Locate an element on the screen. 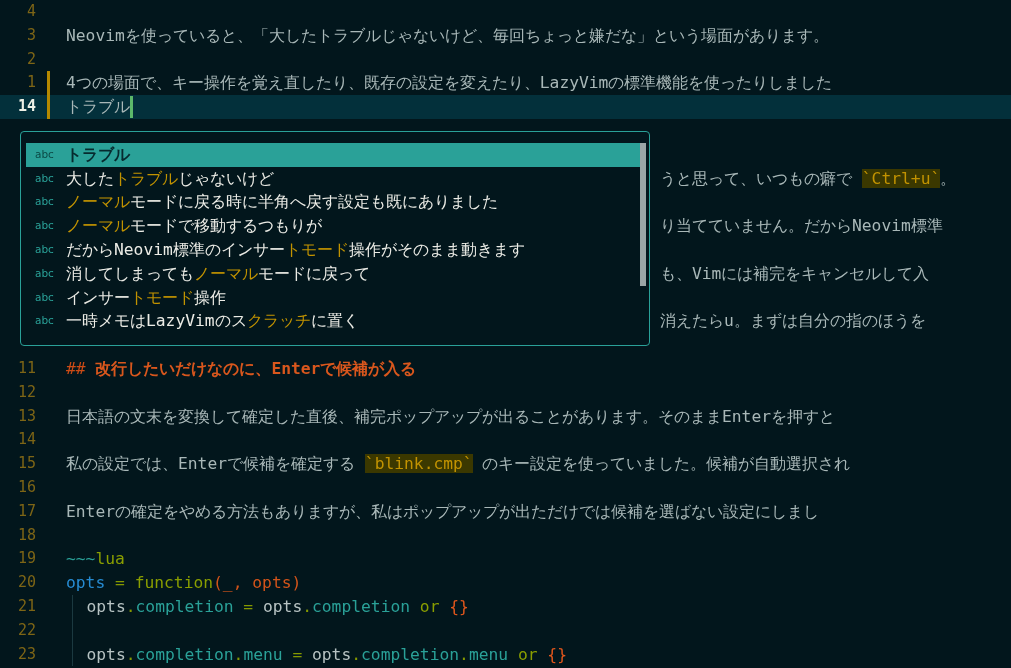 The image size is (1011, 668). text-line: 日本語の文末を変換して確定した直後、補完ポップアップが出ることがあります。そのままEnterを押すと is located at coordinates (450, 416).